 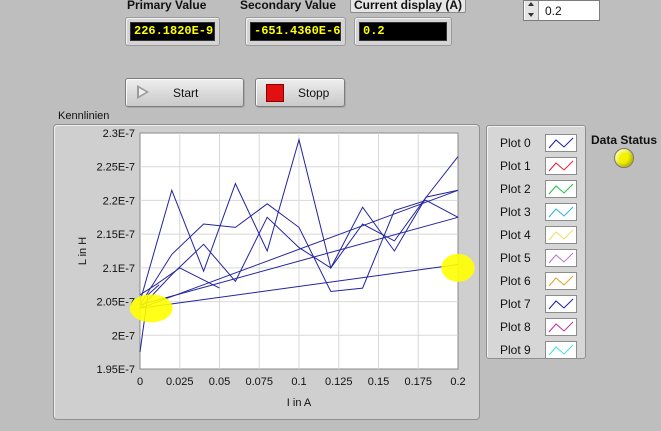 I want to click on x-axis-label: I in A, so click(x=299, y=403).